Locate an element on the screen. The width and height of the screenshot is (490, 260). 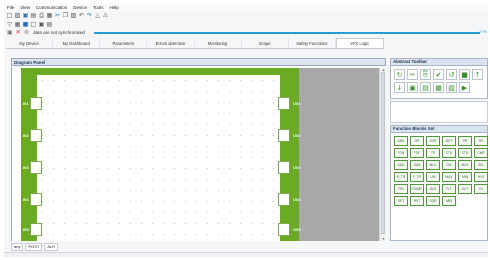
function-block-ctu: CTU is located at coordinates (449, 153).